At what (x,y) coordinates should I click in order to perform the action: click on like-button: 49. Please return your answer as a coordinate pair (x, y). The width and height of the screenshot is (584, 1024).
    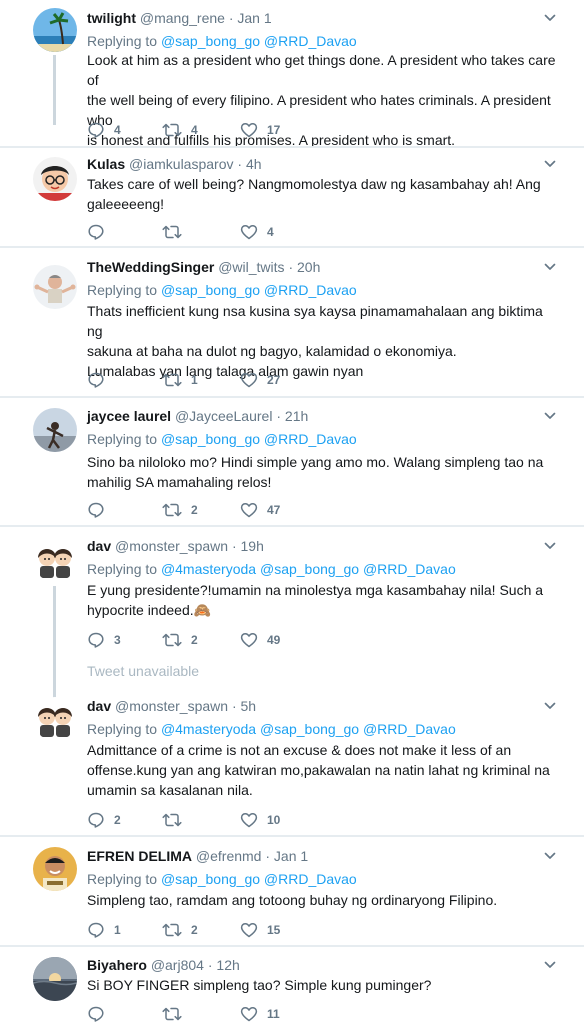
    Looking at the image, I should click on (260, 640).